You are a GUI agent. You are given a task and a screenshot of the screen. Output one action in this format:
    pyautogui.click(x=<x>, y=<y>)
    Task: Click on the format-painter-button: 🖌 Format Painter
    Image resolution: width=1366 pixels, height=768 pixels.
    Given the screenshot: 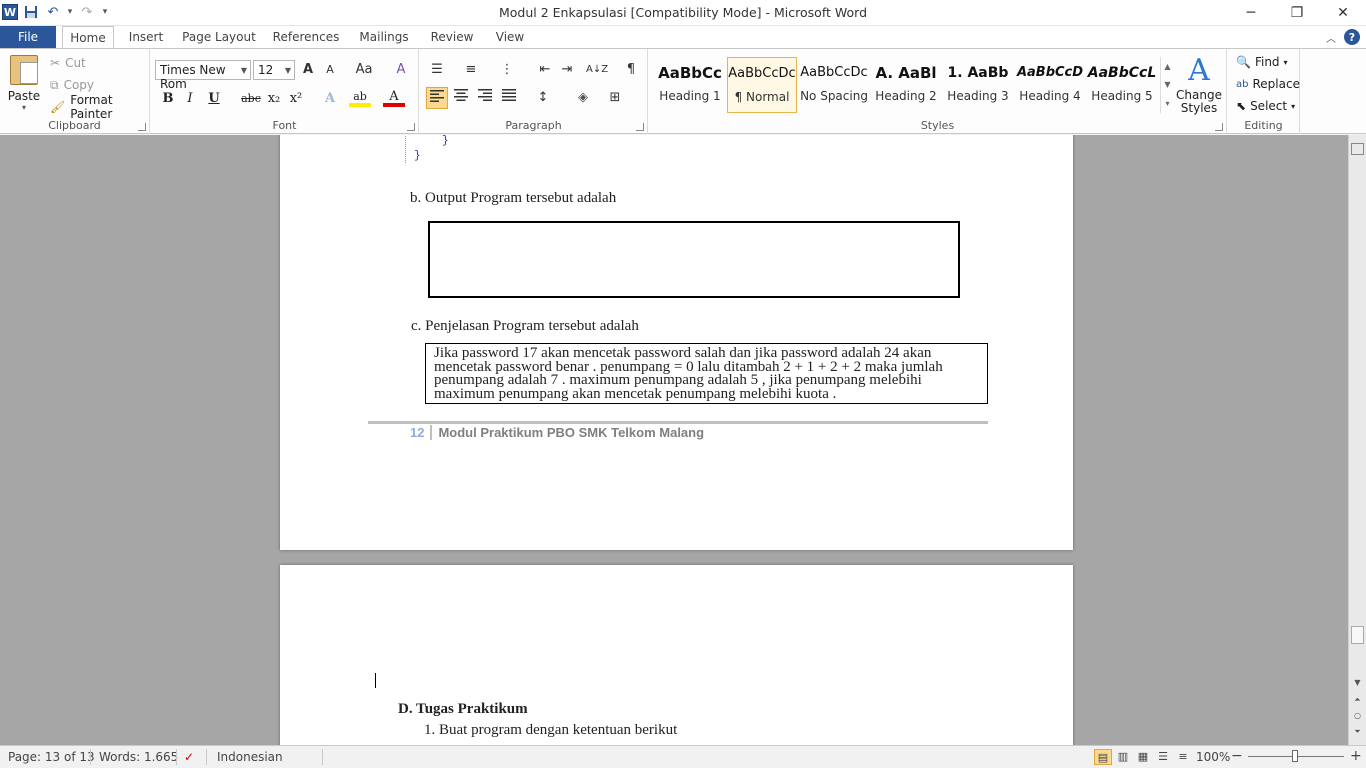 What is the action you would take?
    pyautogui.click(x=99, y=107)
    